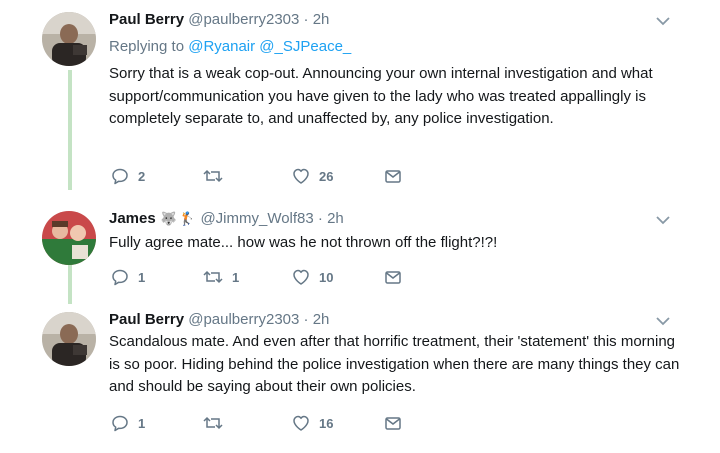 The image size is (720, 453). Describe the element at coordinates (132, 218) in the screenshot. I see `author-name: James` at that location.